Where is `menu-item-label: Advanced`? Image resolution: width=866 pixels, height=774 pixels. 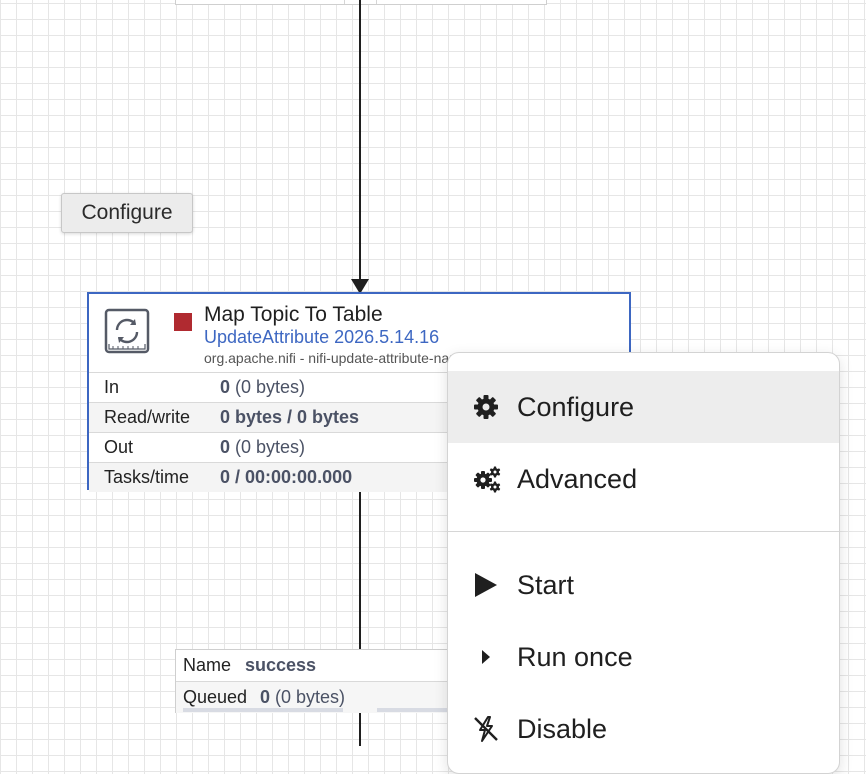 menu-item-label: Advanced is located at coordinates (577, 479).